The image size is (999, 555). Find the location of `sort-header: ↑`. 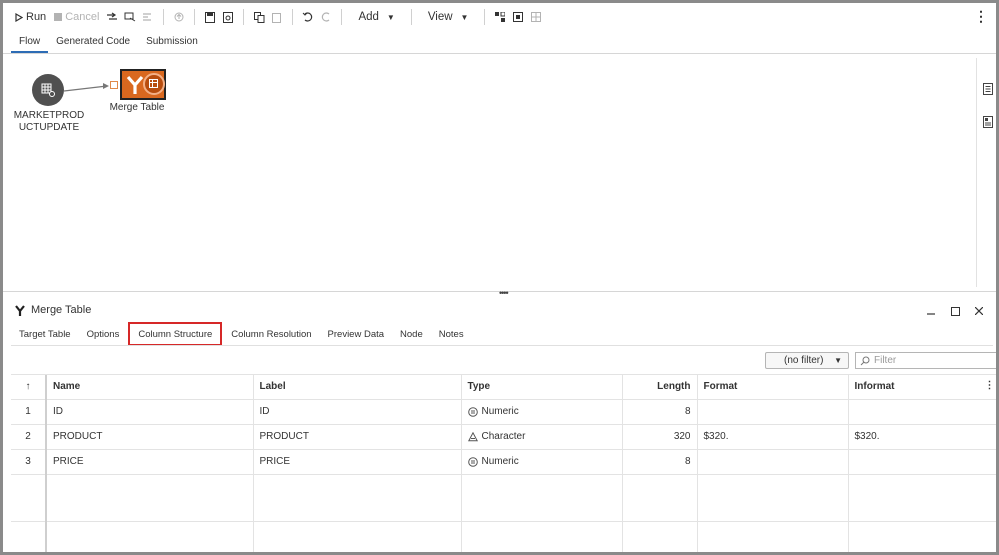

sort-header: ↑ is located at coordinates (29, 387).